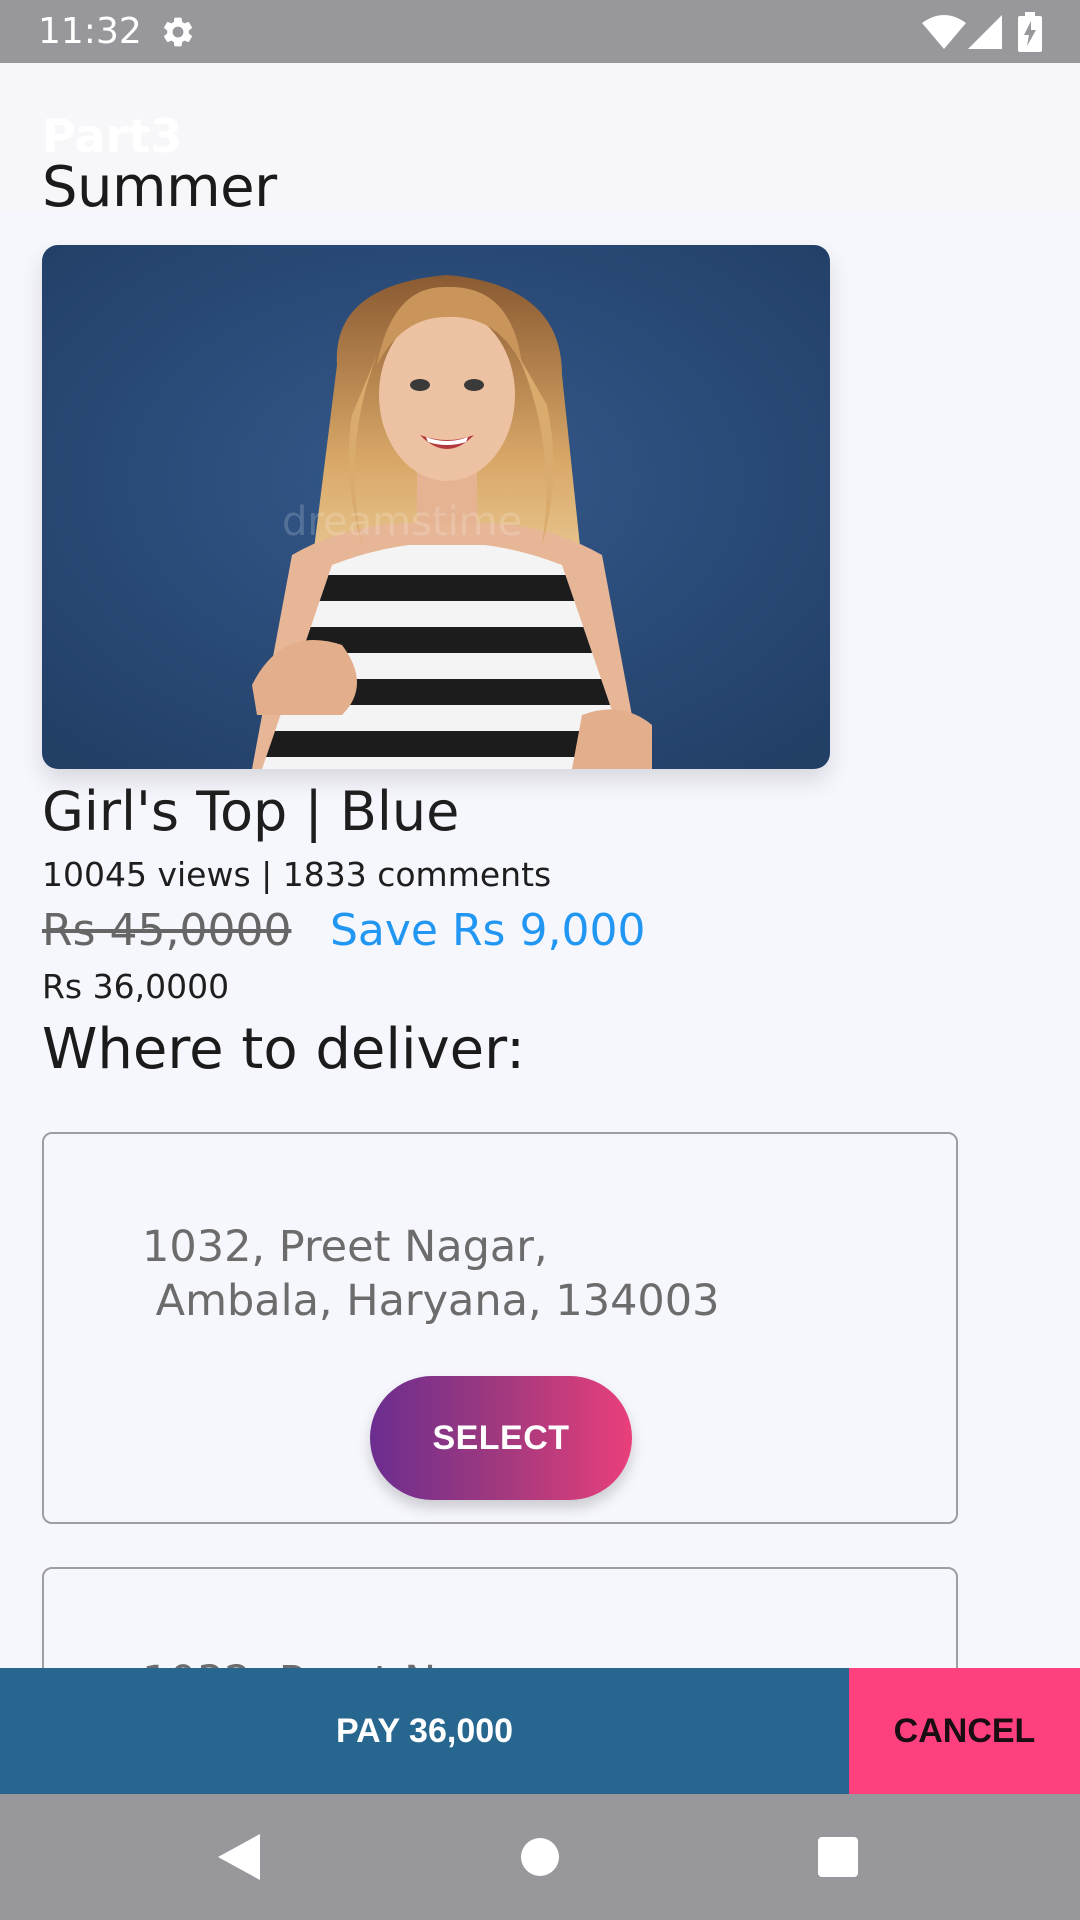 Image resolution: width=1080 pixels, height=1920 pixels. I want to click on status-bar: 11:32, so click(540, 31).